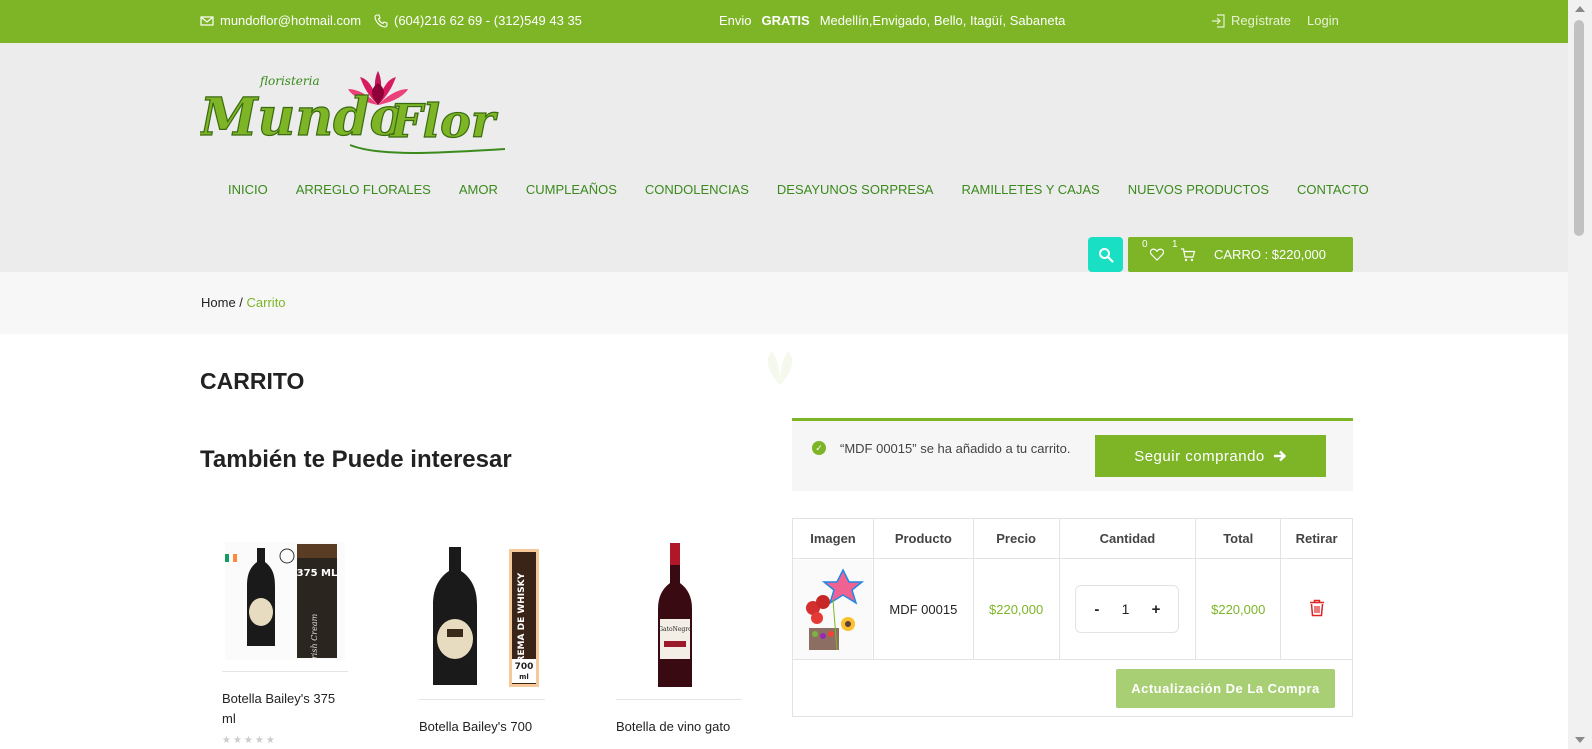  What do you see at coordinates (1579, 128) in the screenshot?
I see `scrollbar-thumb` at bounding box center [1579, 128].